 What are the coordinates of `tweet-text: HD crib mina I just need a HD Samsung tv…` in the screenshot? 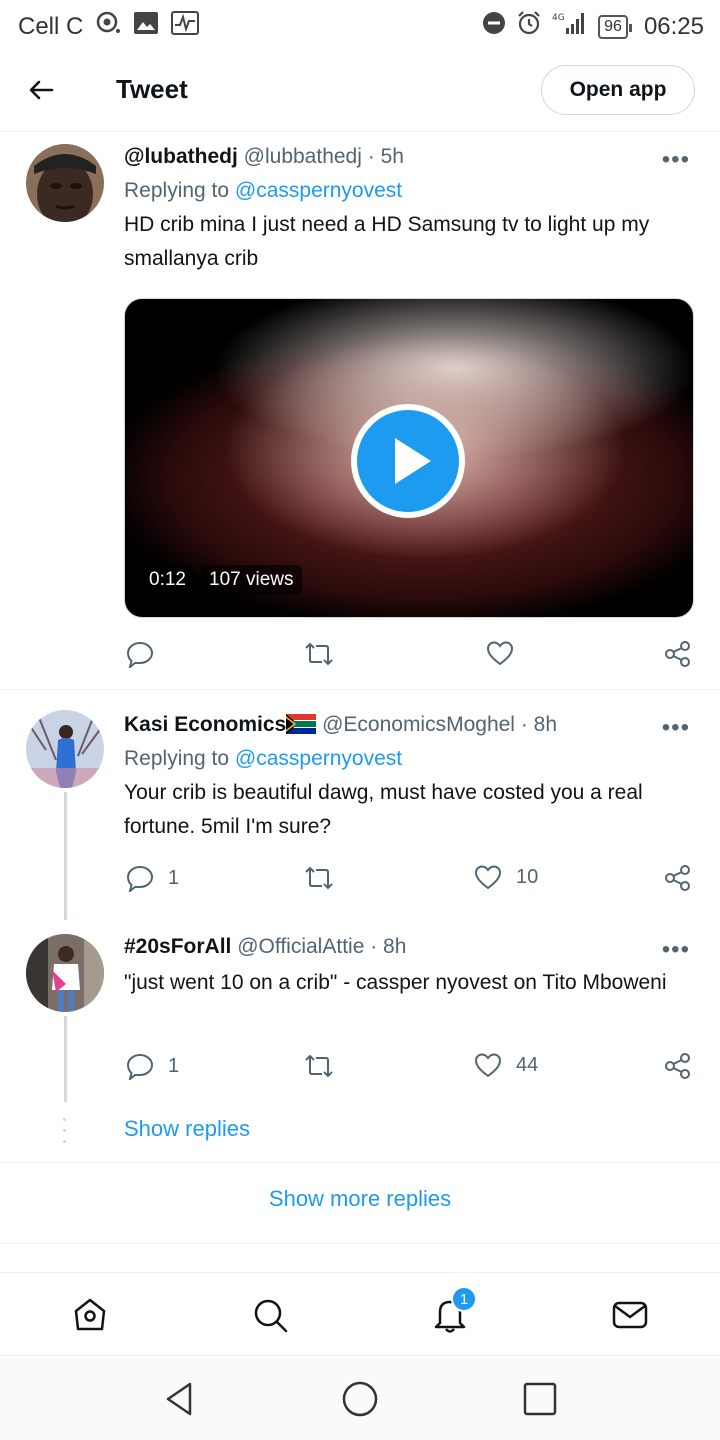 It's located at (387, 241).